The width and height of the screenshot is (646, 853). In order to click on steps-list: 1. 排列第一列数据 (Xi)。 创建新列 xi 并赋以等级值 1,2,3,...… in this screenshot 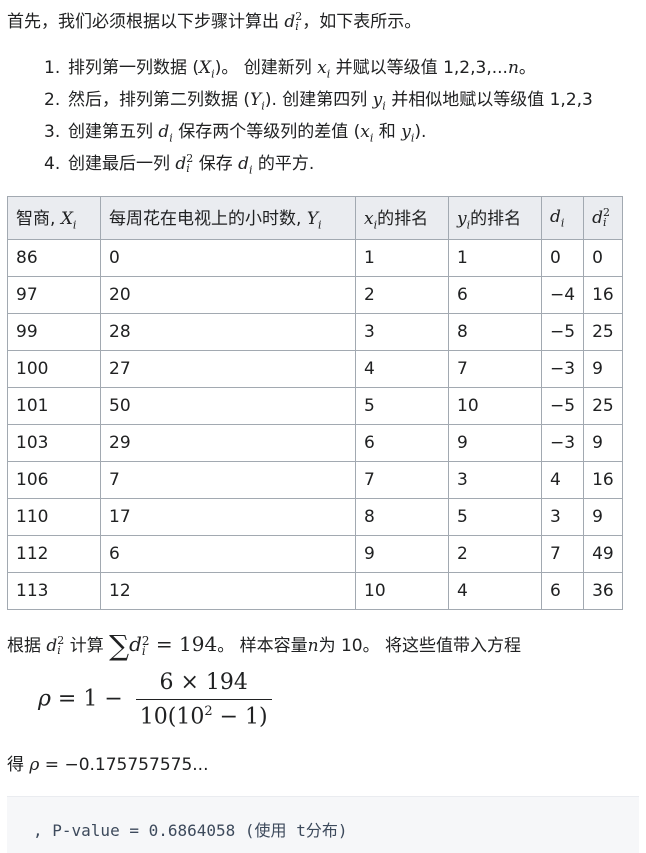, I will do `click(318, 116)`.